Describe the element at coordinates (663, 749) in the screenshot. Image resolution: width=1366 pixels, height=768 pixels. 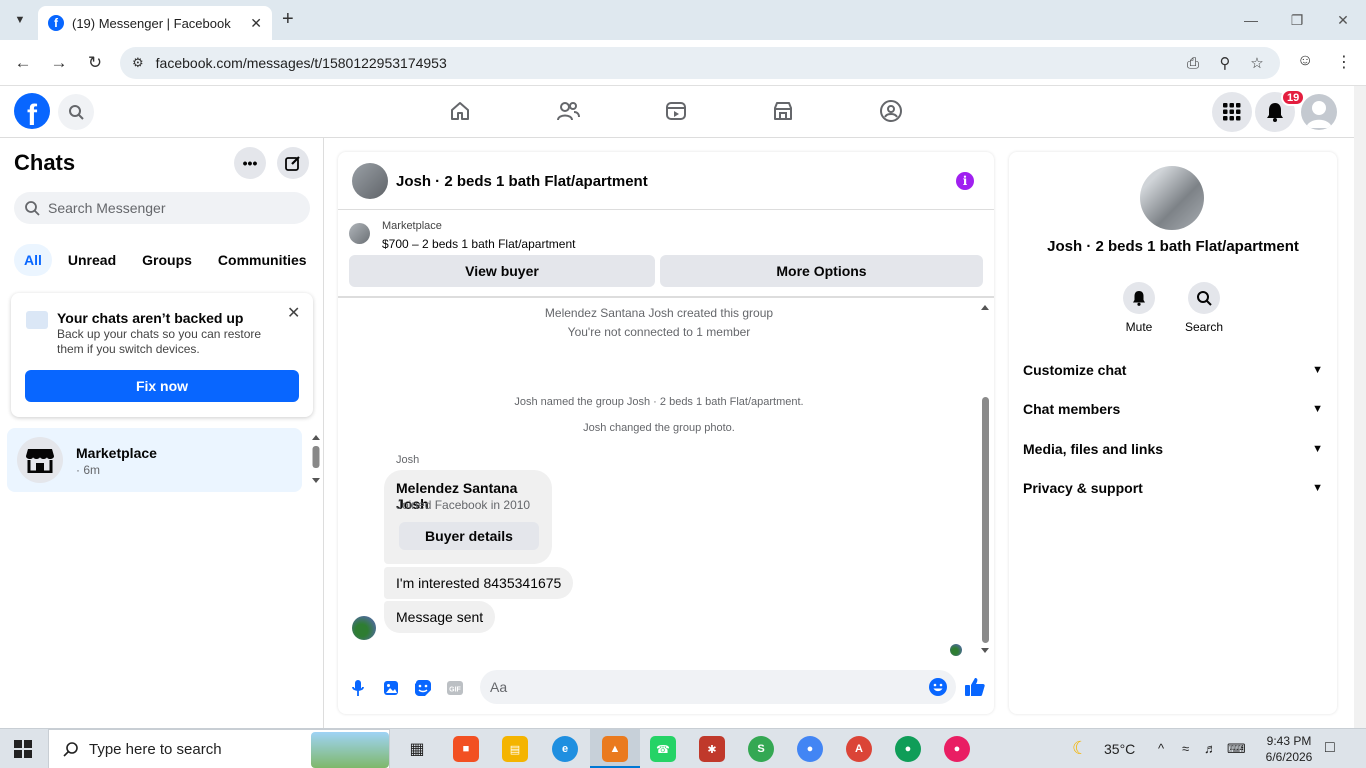
I see `whatsapp-icon: ☎` at that location.